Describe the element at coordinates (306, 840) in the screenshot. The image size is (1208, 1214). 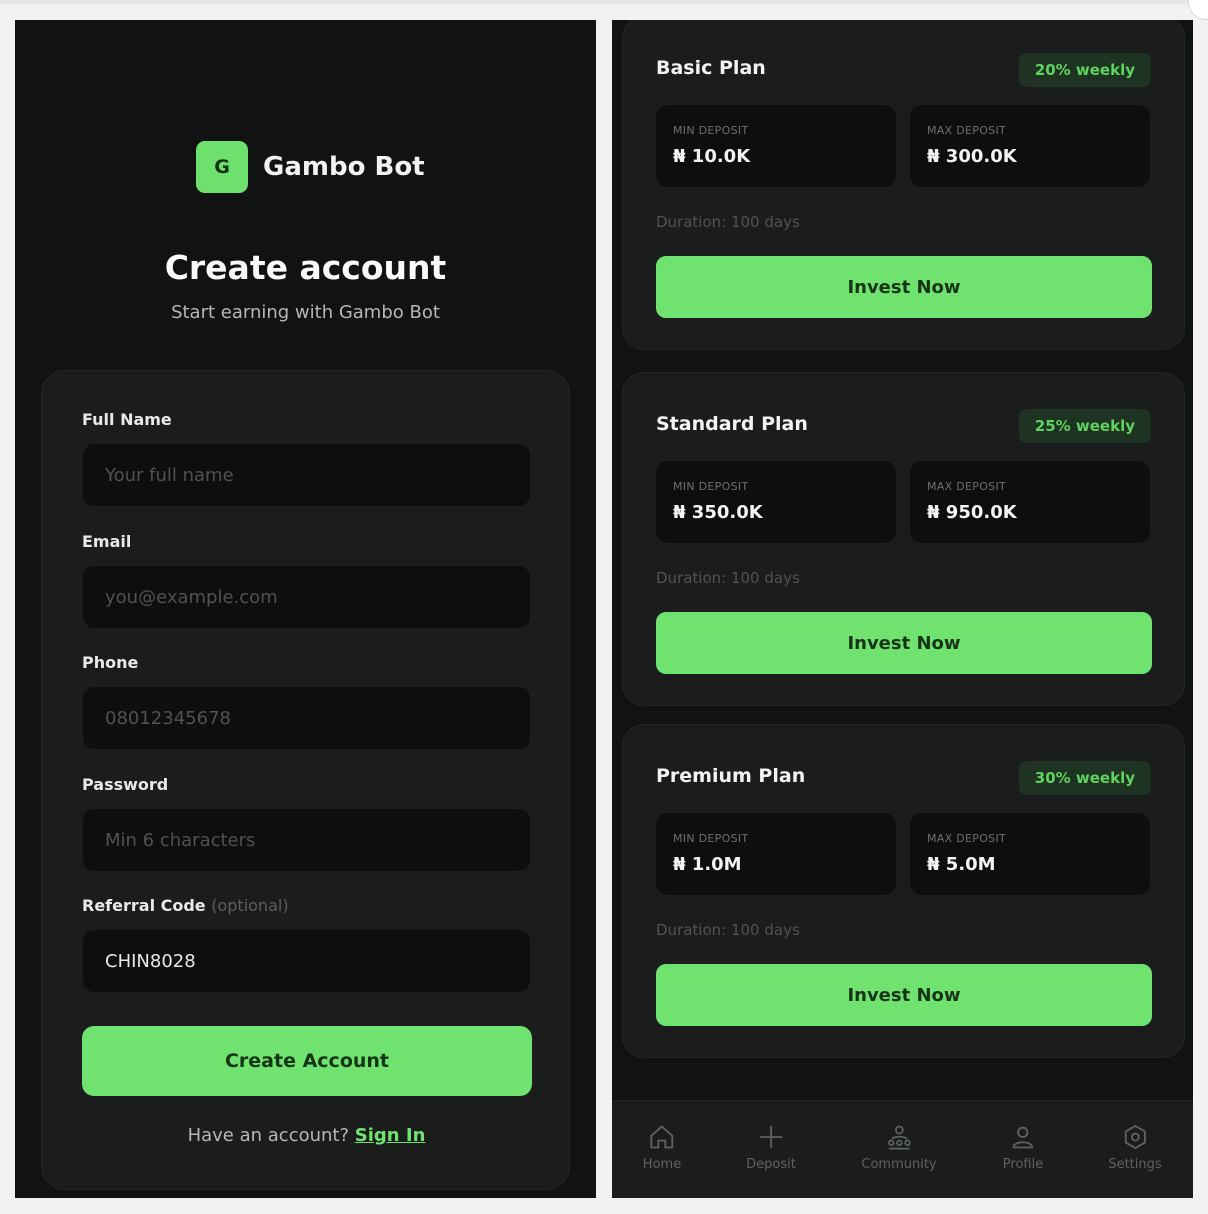
I see `password-input` at that location.